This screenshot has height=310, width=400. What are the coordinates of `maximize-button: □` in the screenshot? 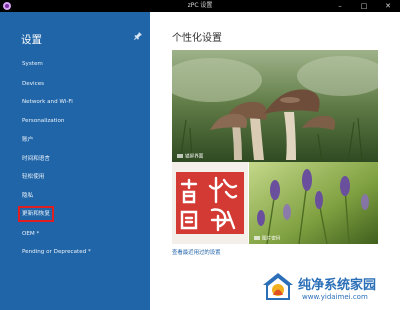 It's located at (364, 6).